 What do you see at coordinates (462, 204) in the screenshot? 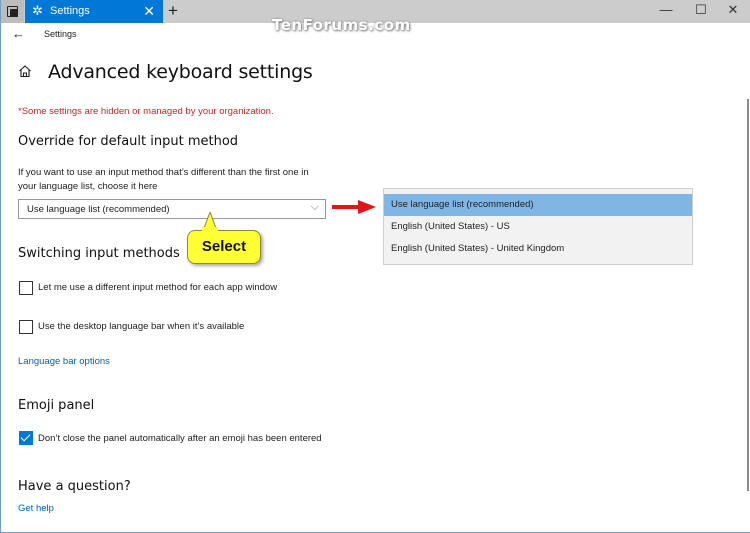
I see `option-label: Use language list (recommended)` at bounding box center [462, 204].